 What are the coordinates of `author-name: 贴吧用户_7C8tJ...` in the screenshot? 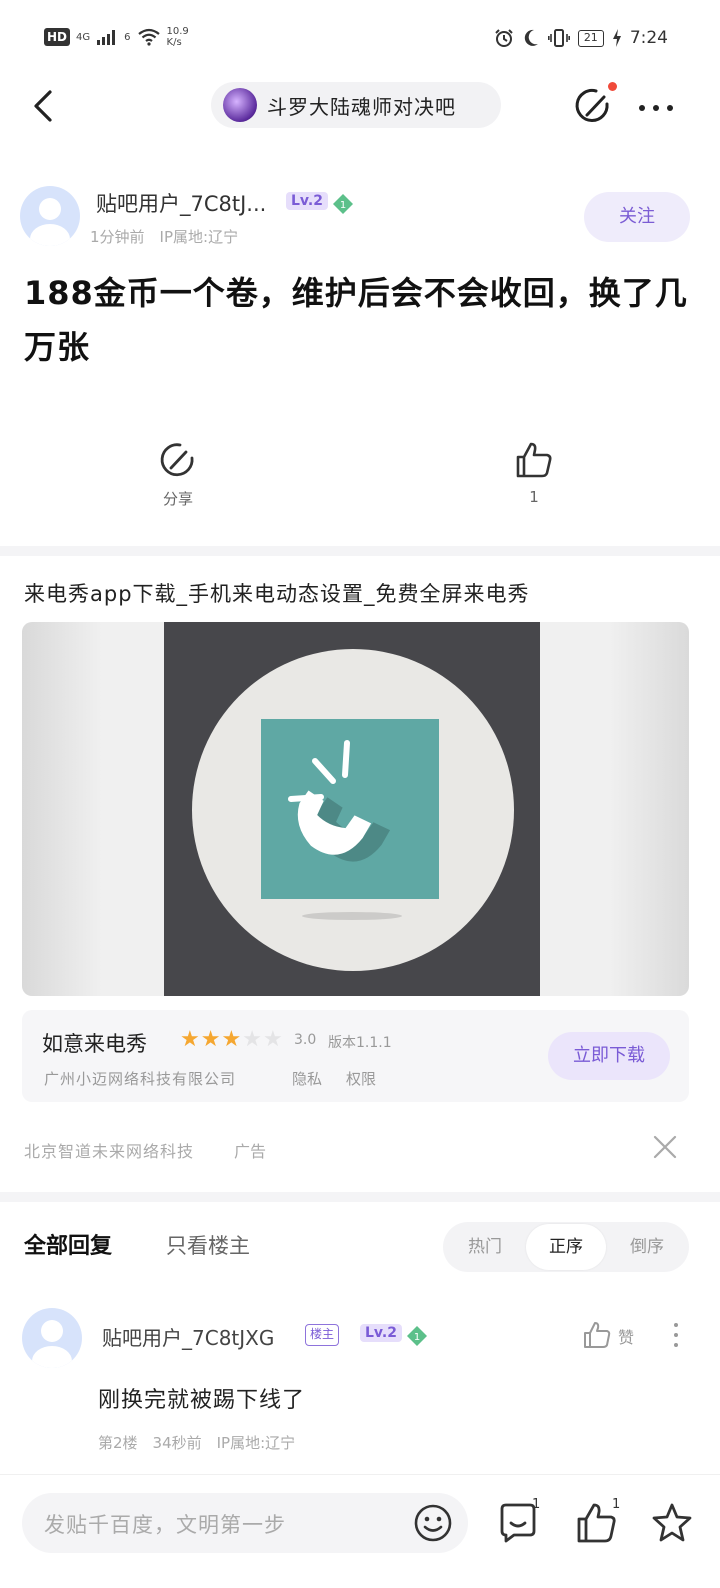 It's located at (181, 203).